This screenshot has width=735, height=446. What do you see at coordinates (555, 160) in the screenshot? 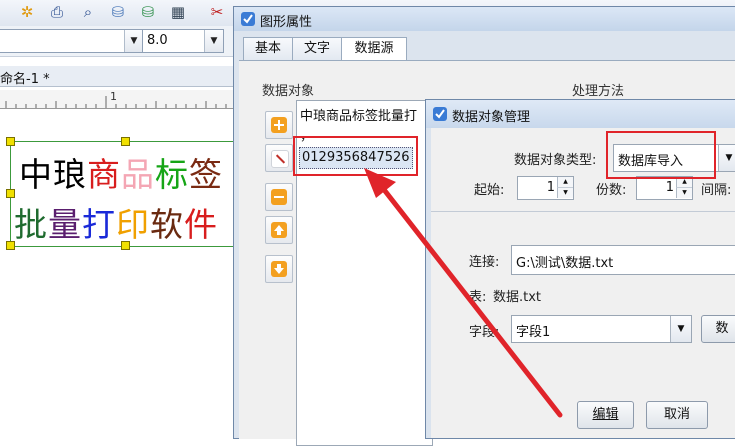
I see `type-label: 数据对象类型:` at bounding box center [555, 160].